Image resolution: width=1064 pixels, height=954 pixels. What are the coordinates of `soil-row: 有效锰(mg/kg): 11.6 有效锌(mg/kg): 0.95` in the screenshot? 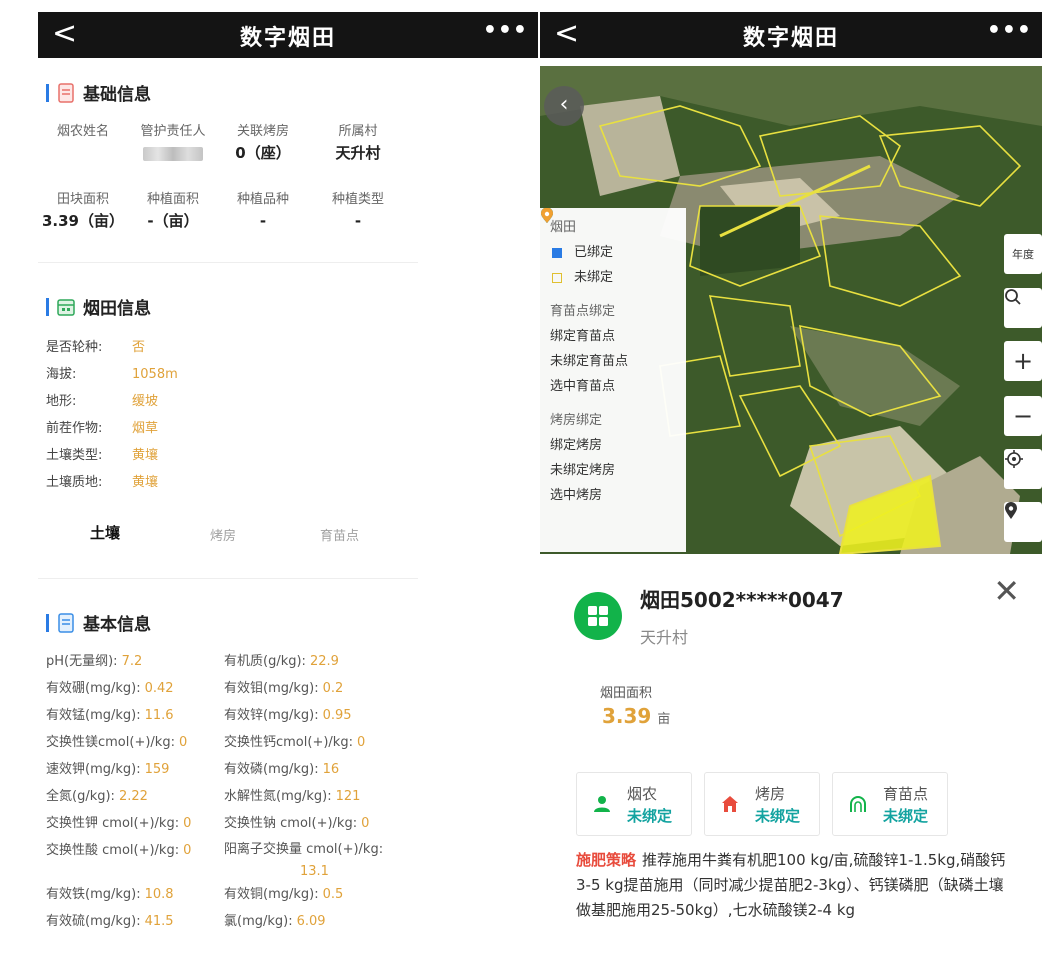 It's located at (286, 715).